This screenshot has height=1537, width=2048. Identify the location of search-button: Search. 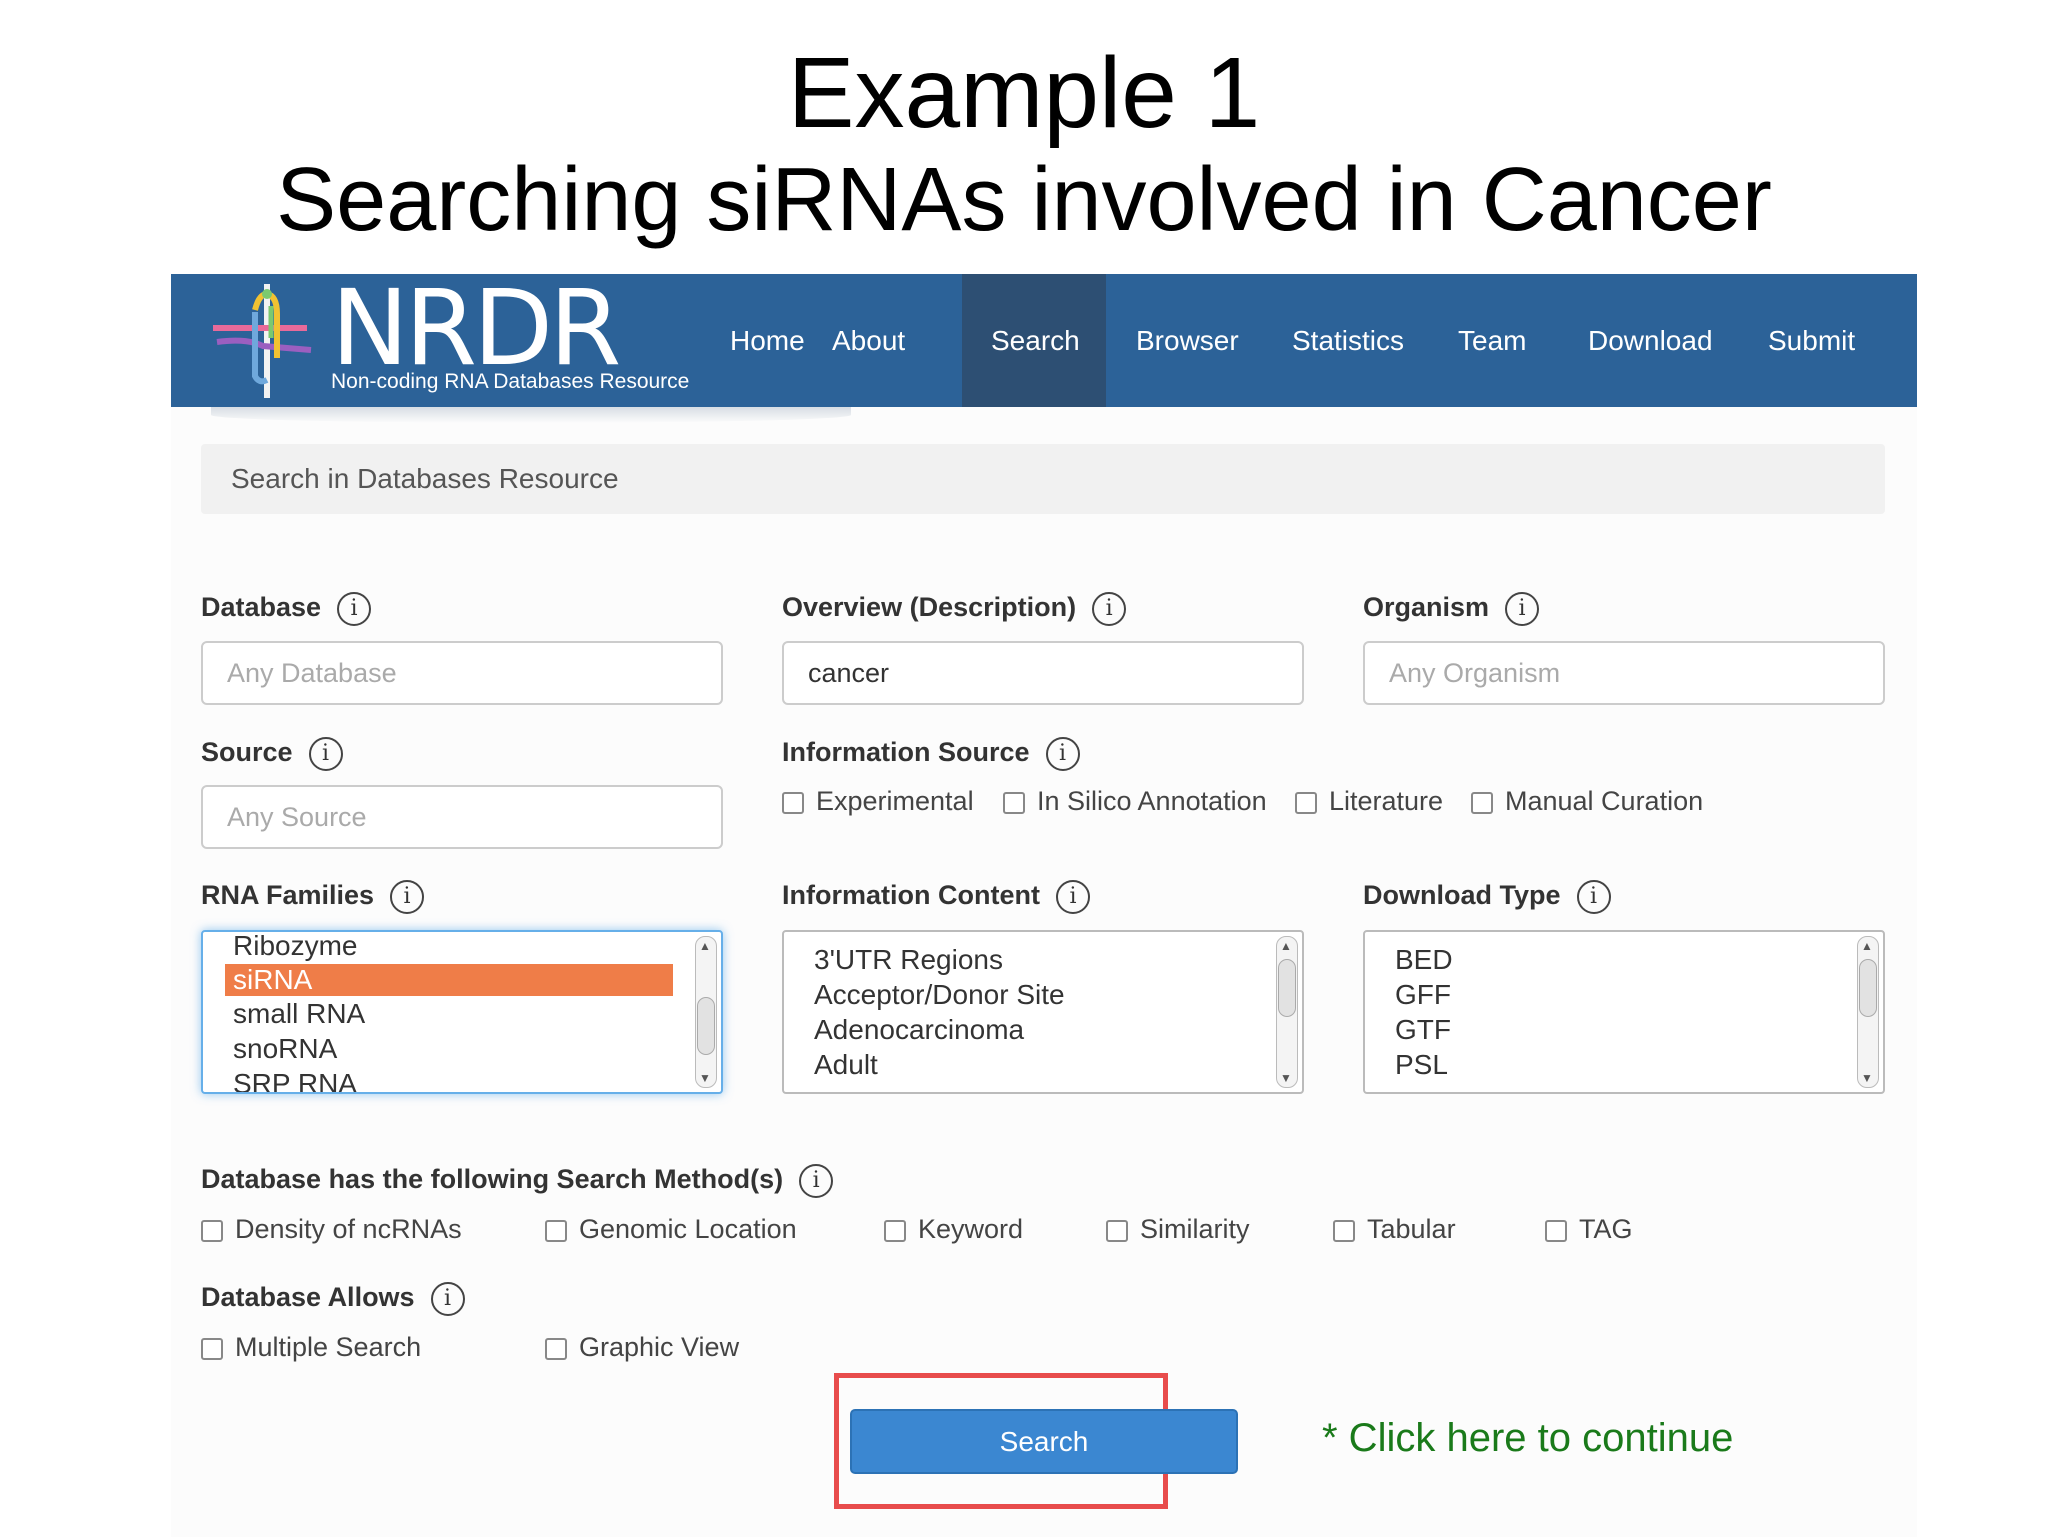
(1044, 1441).